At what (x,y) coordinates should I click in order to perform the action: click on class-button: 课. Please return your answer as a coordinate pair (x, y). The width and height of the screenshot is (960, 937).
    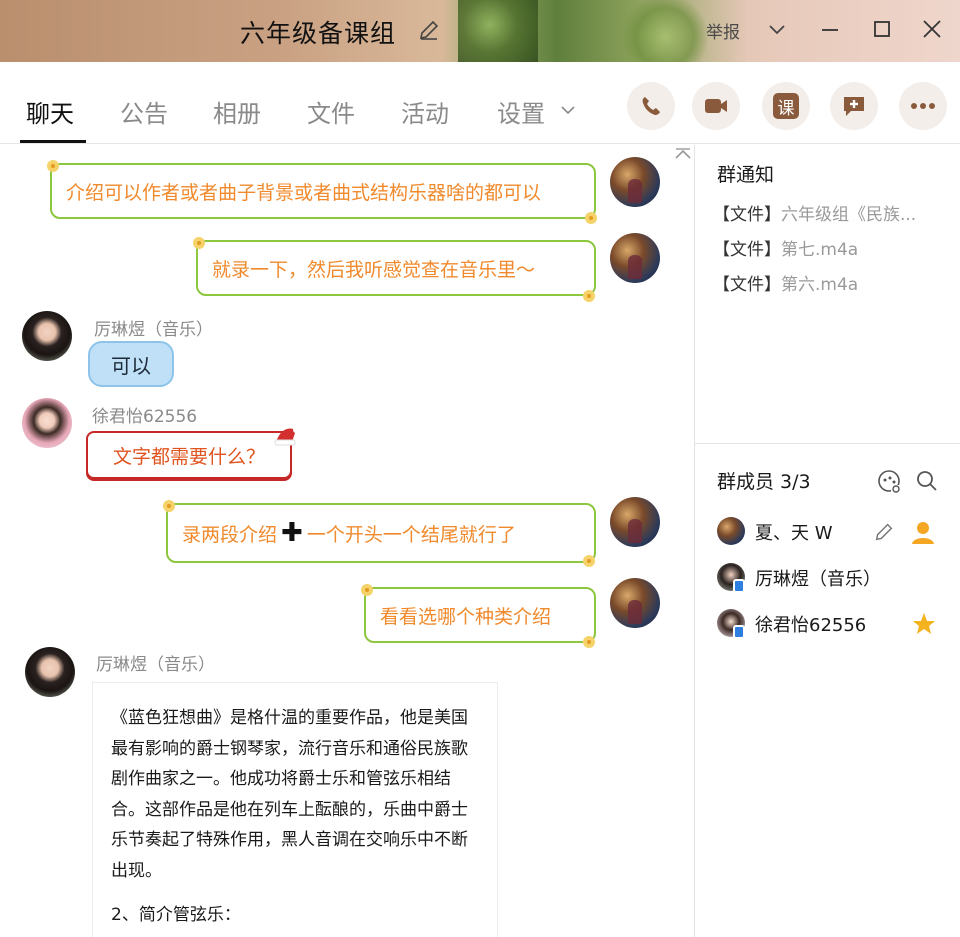
    Looking at the image, I should click on (786, 106).